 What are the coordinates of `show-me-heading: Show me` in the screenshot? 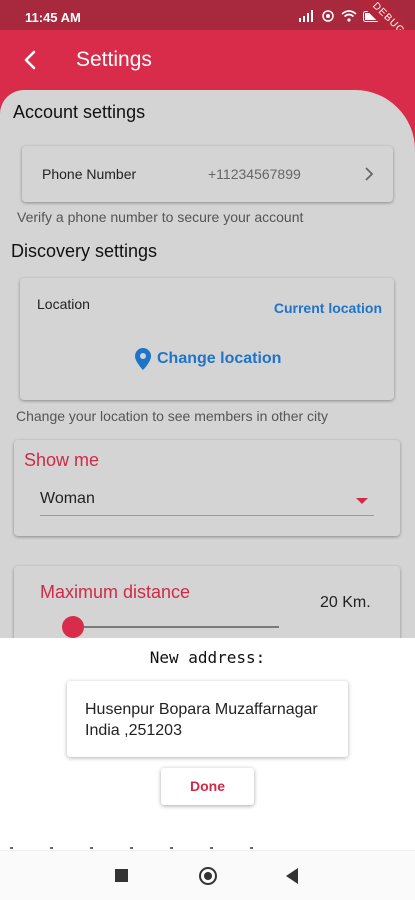 It's located at (62, 460).